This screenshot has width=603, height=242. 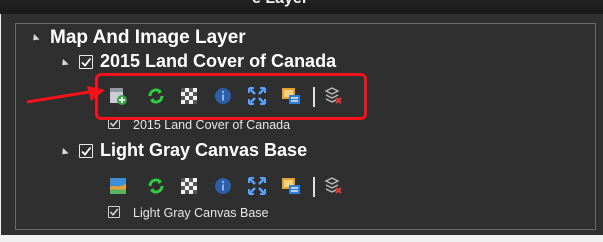 What do you see at coordinates (118, 186) in the screenshot?
I see `basemap-icon` at bounding box center [118, 186].